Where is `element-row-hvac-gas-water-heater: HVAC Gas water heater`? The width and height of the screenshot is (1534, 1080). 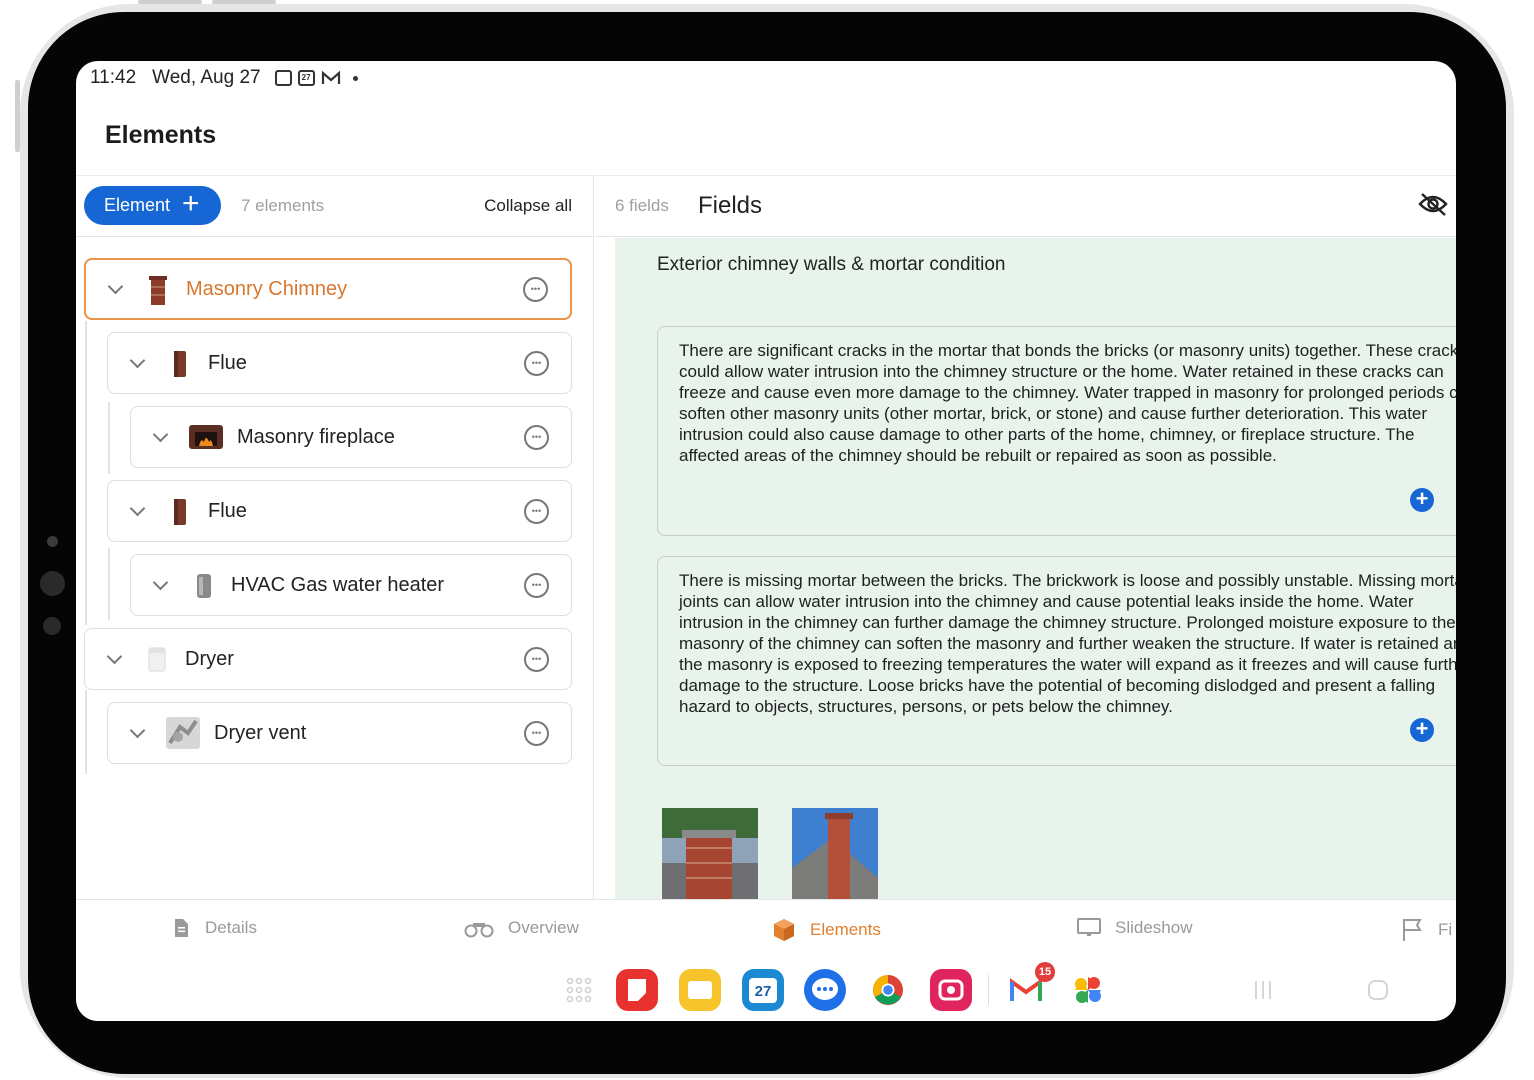 element-row-hvac-gas-water-heater: HVAC Gas water heater is located at coordinates (351, 585).